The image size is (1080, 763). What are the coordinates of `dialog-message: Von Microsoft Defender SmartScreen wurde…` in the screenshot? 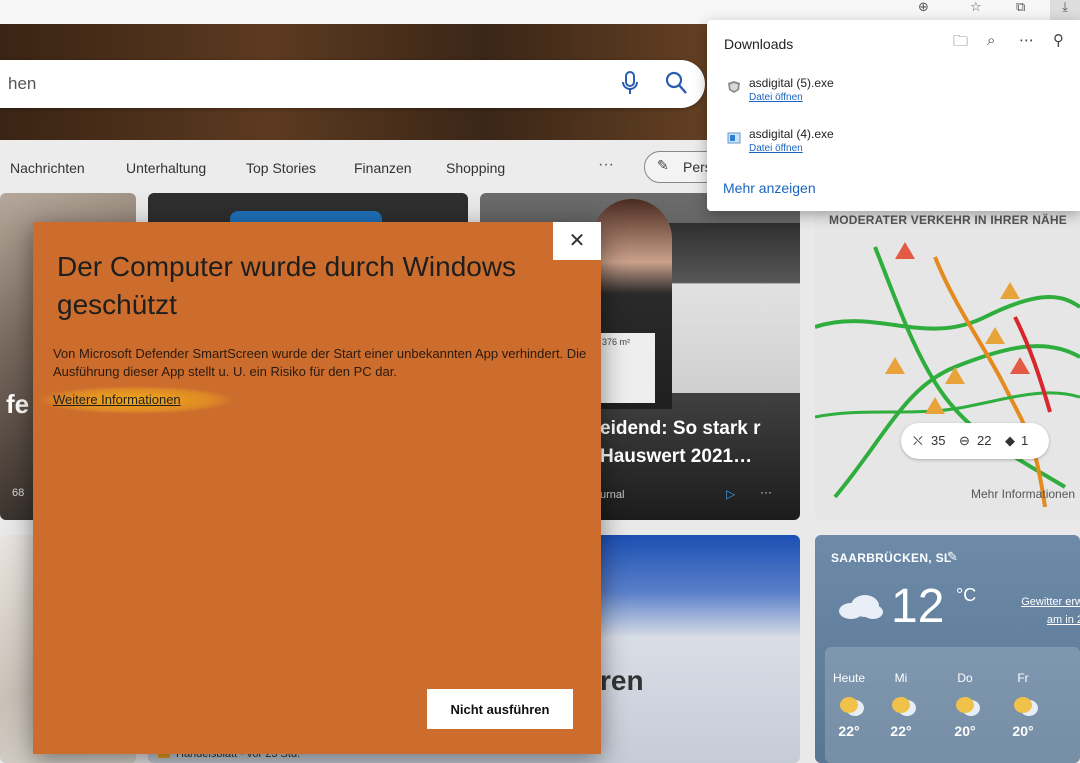 It's located at (320, 362).